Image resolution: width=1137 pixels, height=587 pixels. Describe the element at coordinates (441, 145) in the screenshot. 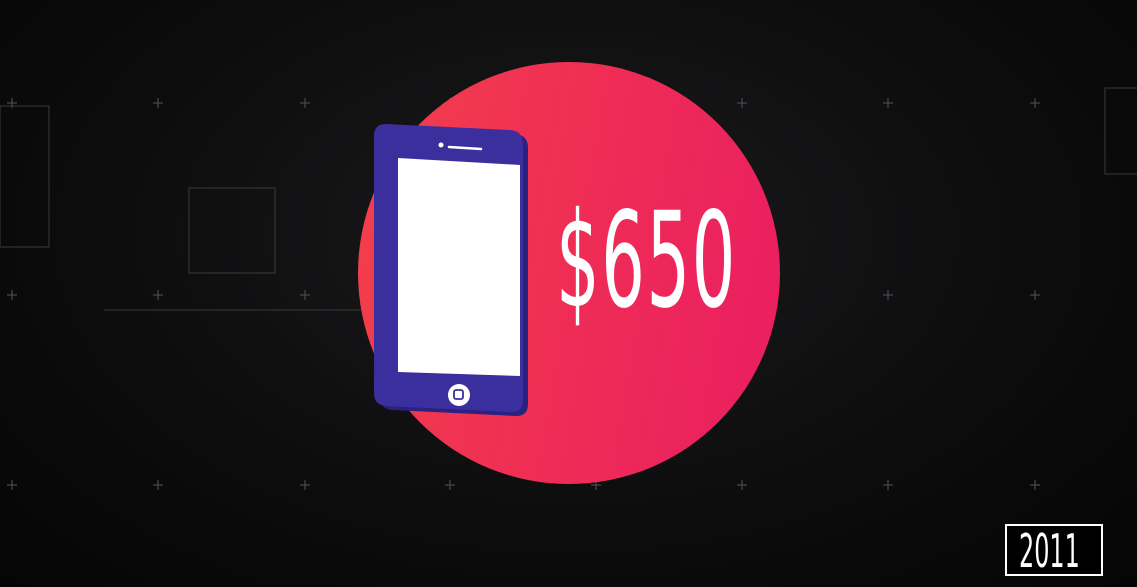

I see `phone-camera` at that location.